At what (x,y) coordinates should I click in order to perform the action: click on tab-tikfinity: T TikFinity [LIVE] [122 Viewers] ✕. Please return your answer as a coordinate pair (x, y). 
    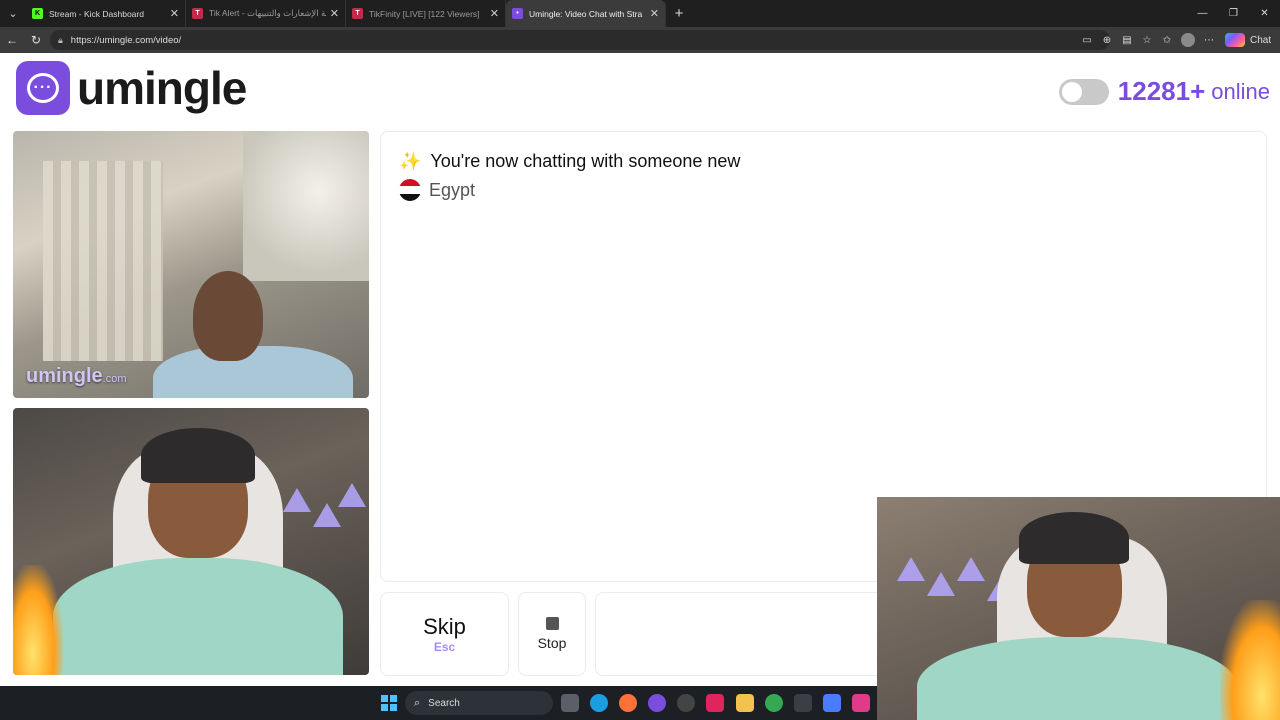
    Looking at the image, I should click on (426, 13).